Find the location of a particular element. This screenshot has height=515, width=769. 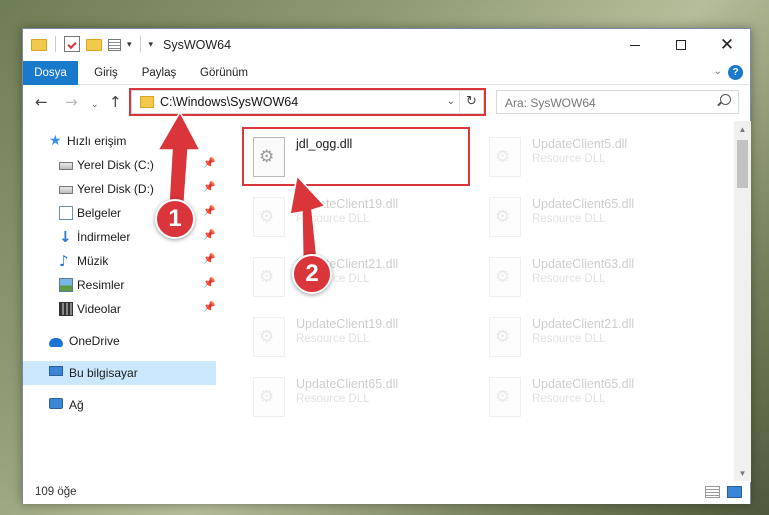

network-icon is located at coordinates (56, 403).